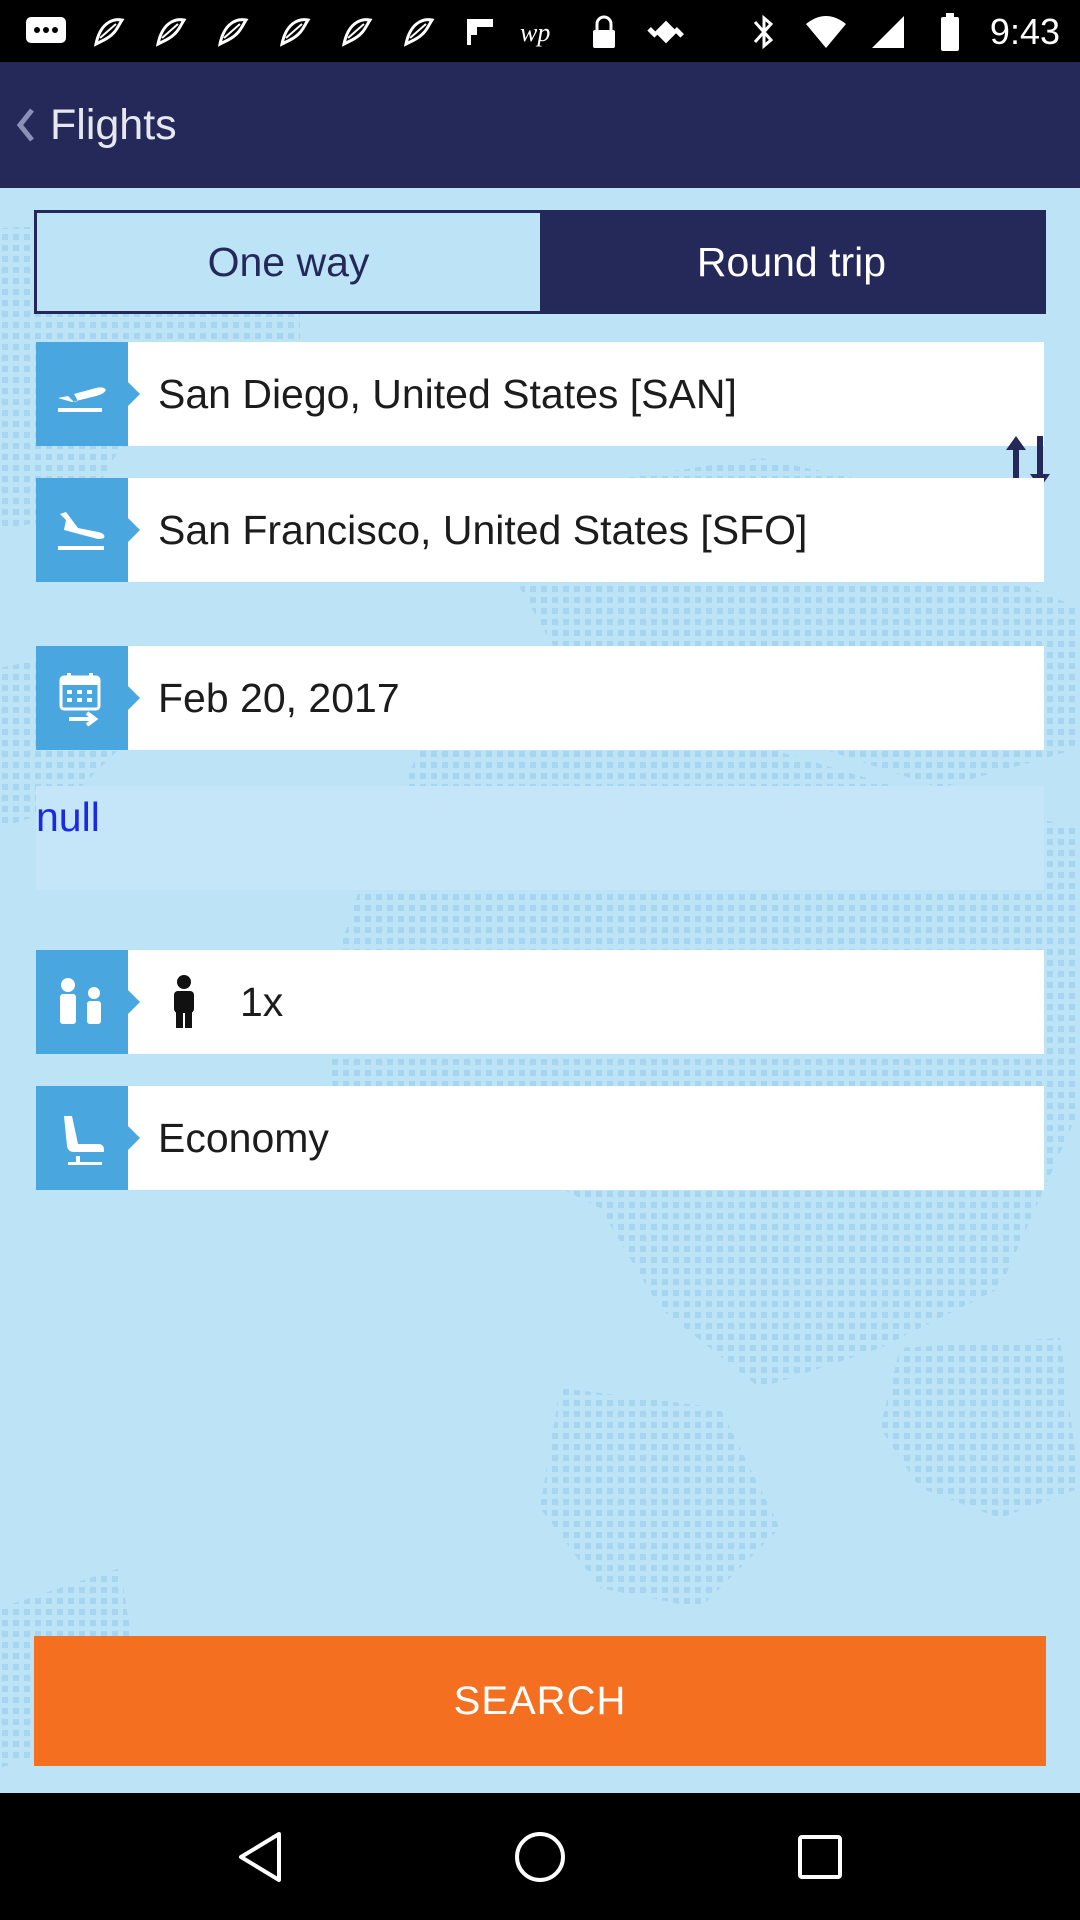  I want to click on passengers-field: 1x, so click(540, 1002).